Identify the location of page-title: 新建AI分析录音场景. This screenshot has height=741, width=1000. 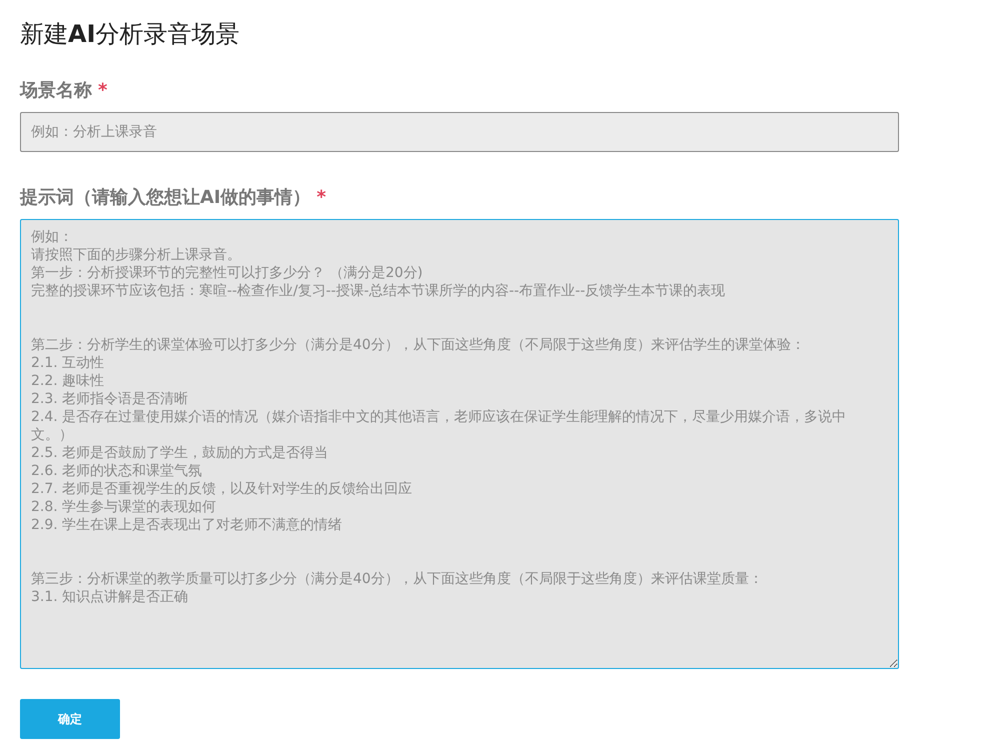
(130, 34).